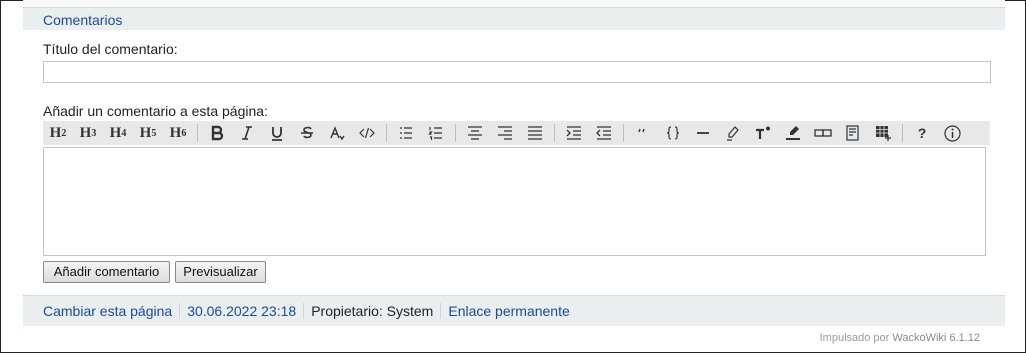  I want to click on comment-body-label: Añadir un comentario a esta página:, so click(155, 111).